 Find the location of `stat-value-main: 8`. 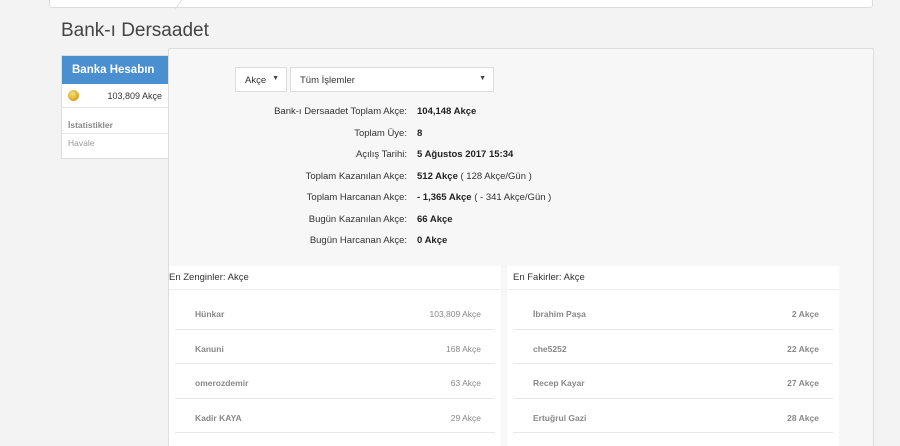

stat-value-main: 8 is located at coordinates (420, 133).